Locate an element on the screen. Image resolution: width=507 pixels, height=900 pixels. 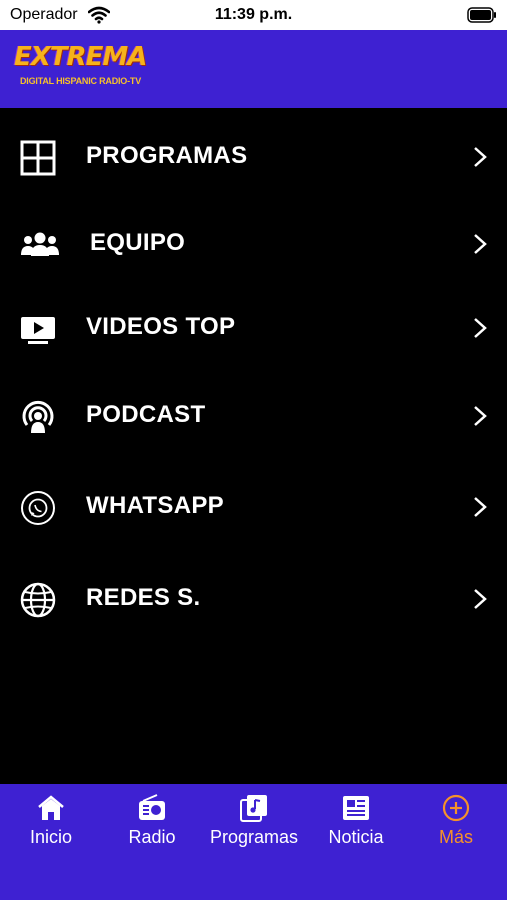
menu-item-label: WHATSAPP is located at coordinates (155, 505).